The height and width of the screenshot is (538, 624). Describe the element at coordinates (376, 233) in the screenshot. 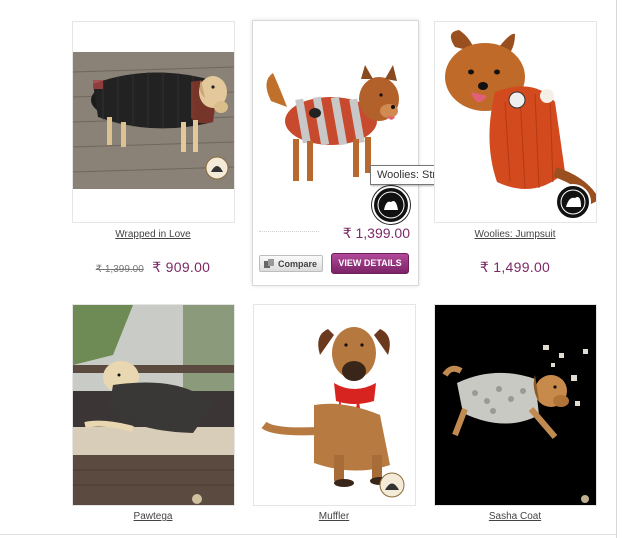

I see `product-price: ₹ 1,399.00` at that location.